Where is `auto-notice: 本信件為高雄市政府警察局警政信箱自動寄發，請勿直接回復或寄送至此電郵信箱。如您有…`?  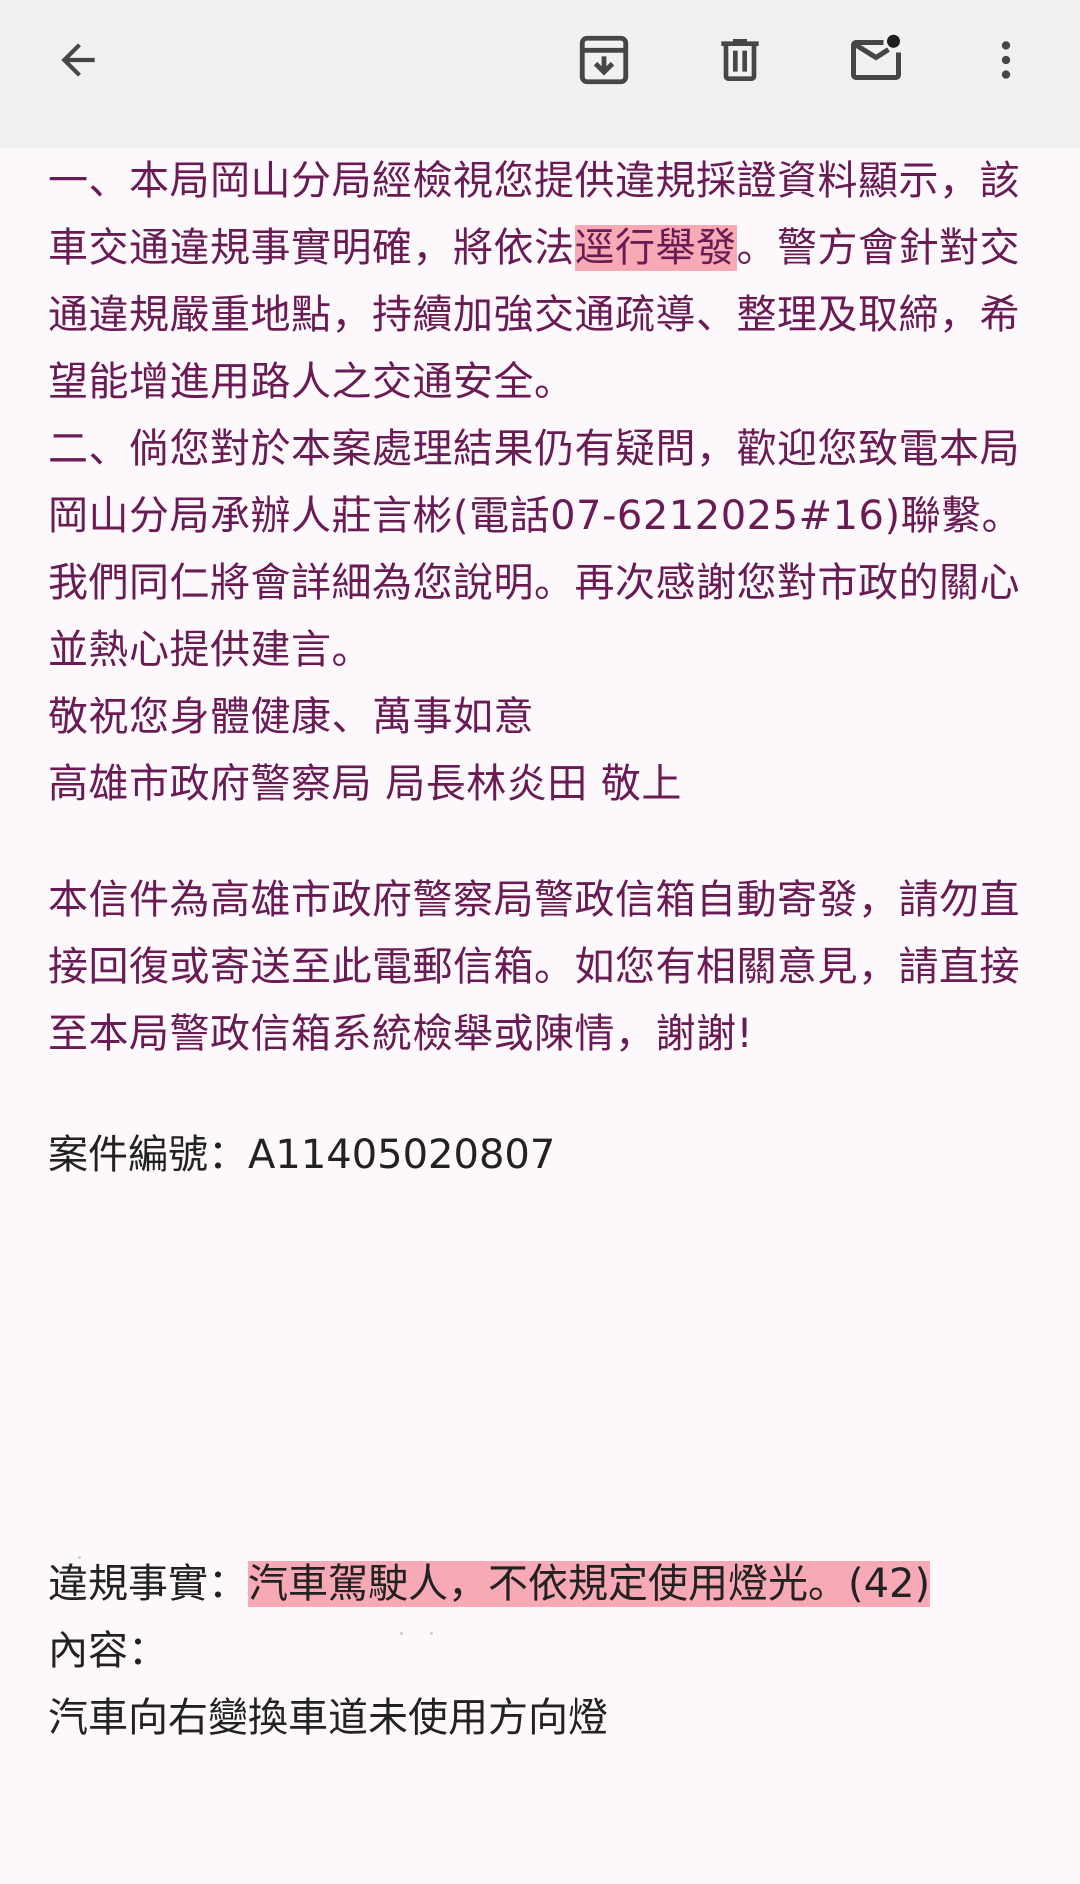 auto-notice: 本信件為高雄市政府警察局警政信箱自動寄發，請勿直接回復或寄送至此電郵信箱。如您有… is located at coordinates (534, 967).